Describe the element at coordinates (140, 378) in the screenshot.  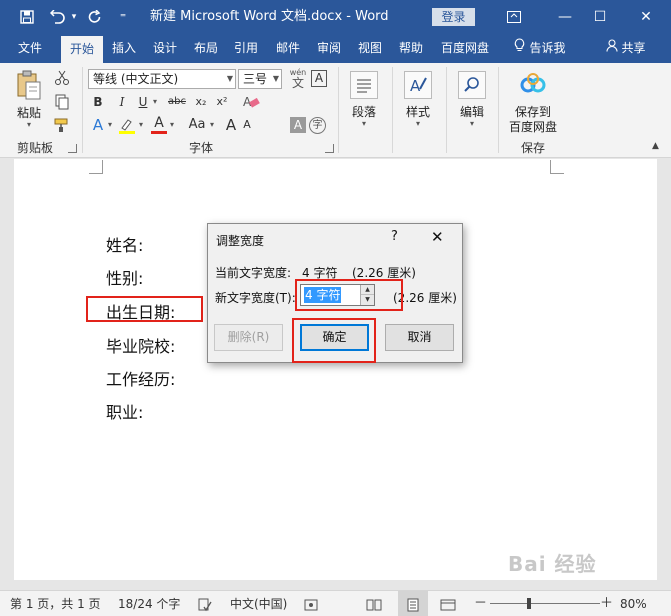
I see `document-line-experience: 工作经历:` at that location.